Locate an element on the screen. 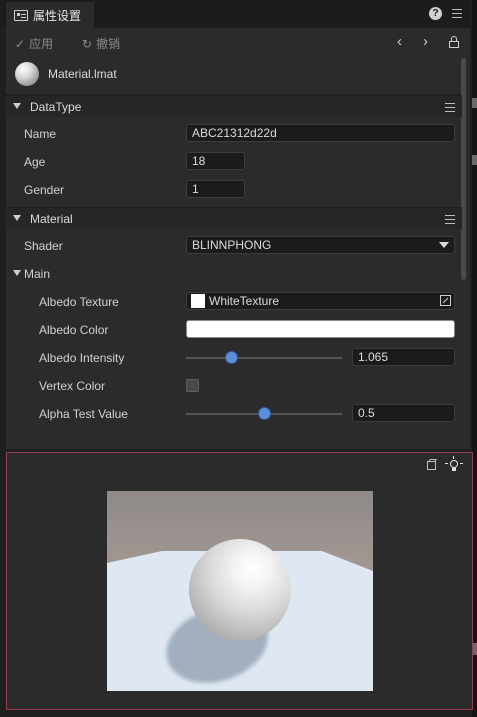 The image size is (477, 717). tab-properties: 属性设置 is located at coordinates (50, 15).